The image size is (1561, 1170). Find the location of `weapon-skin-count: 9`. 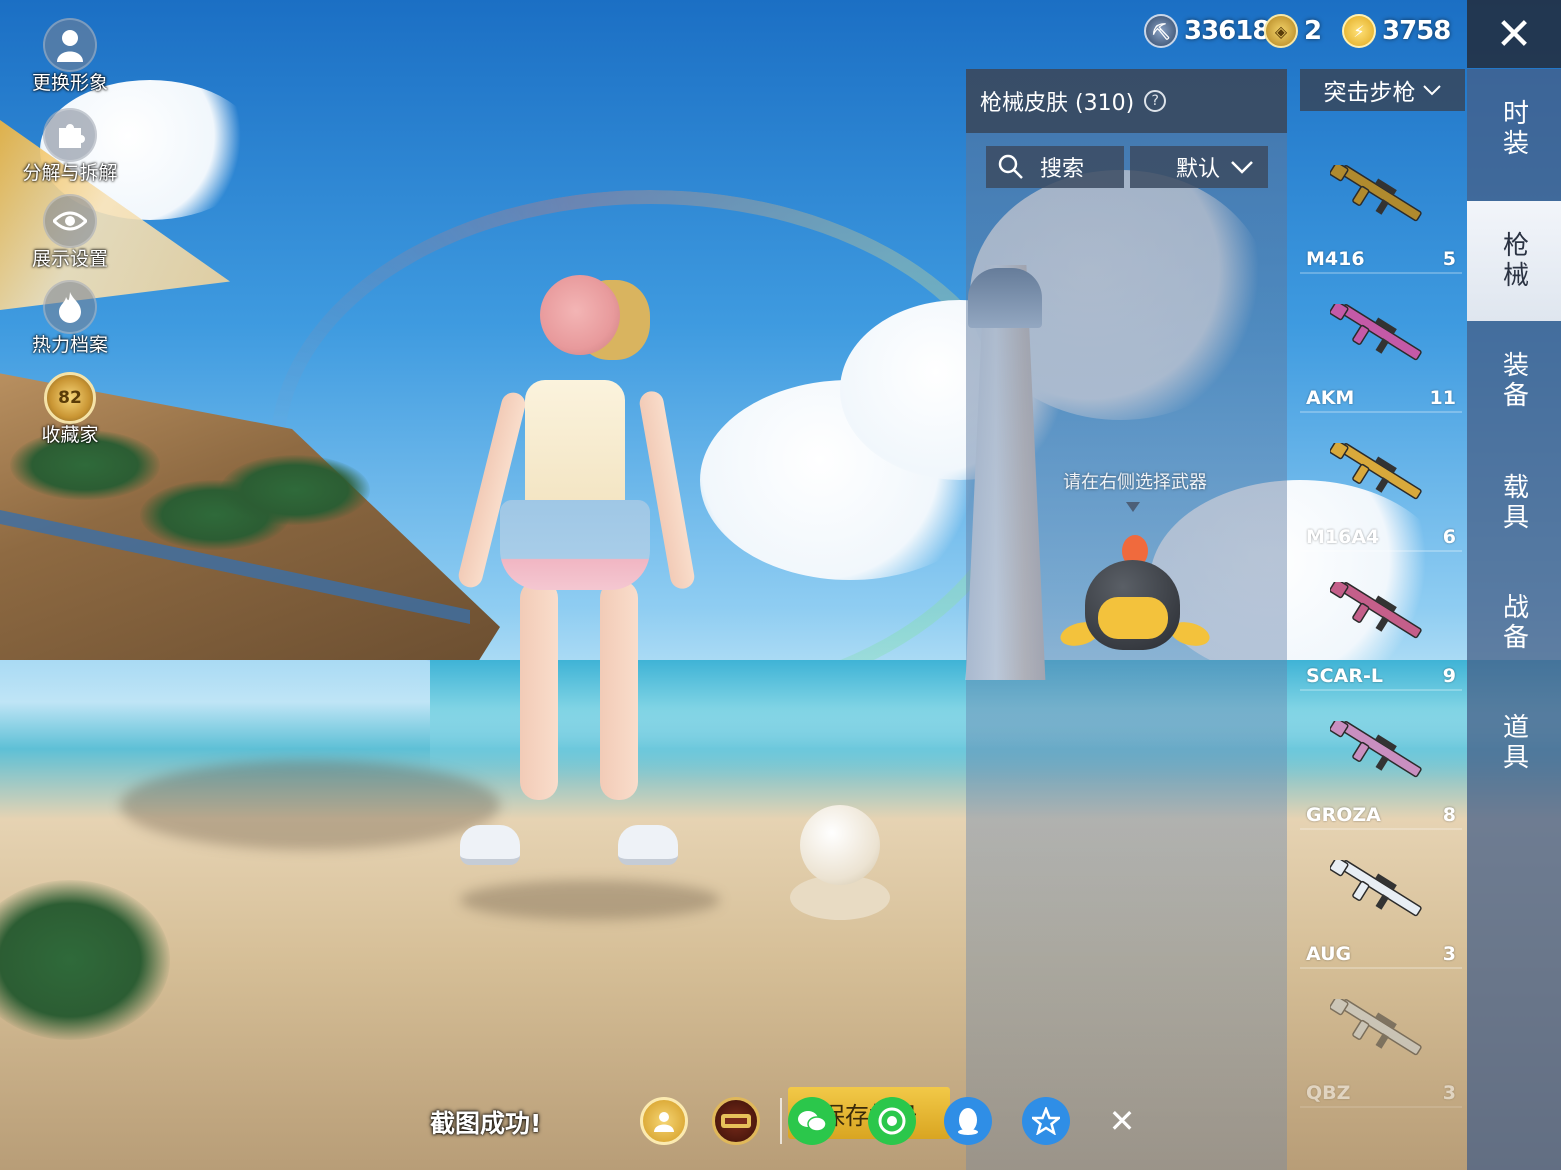

weapon-skin-count: 9 is located at coordinates (1449, 676).